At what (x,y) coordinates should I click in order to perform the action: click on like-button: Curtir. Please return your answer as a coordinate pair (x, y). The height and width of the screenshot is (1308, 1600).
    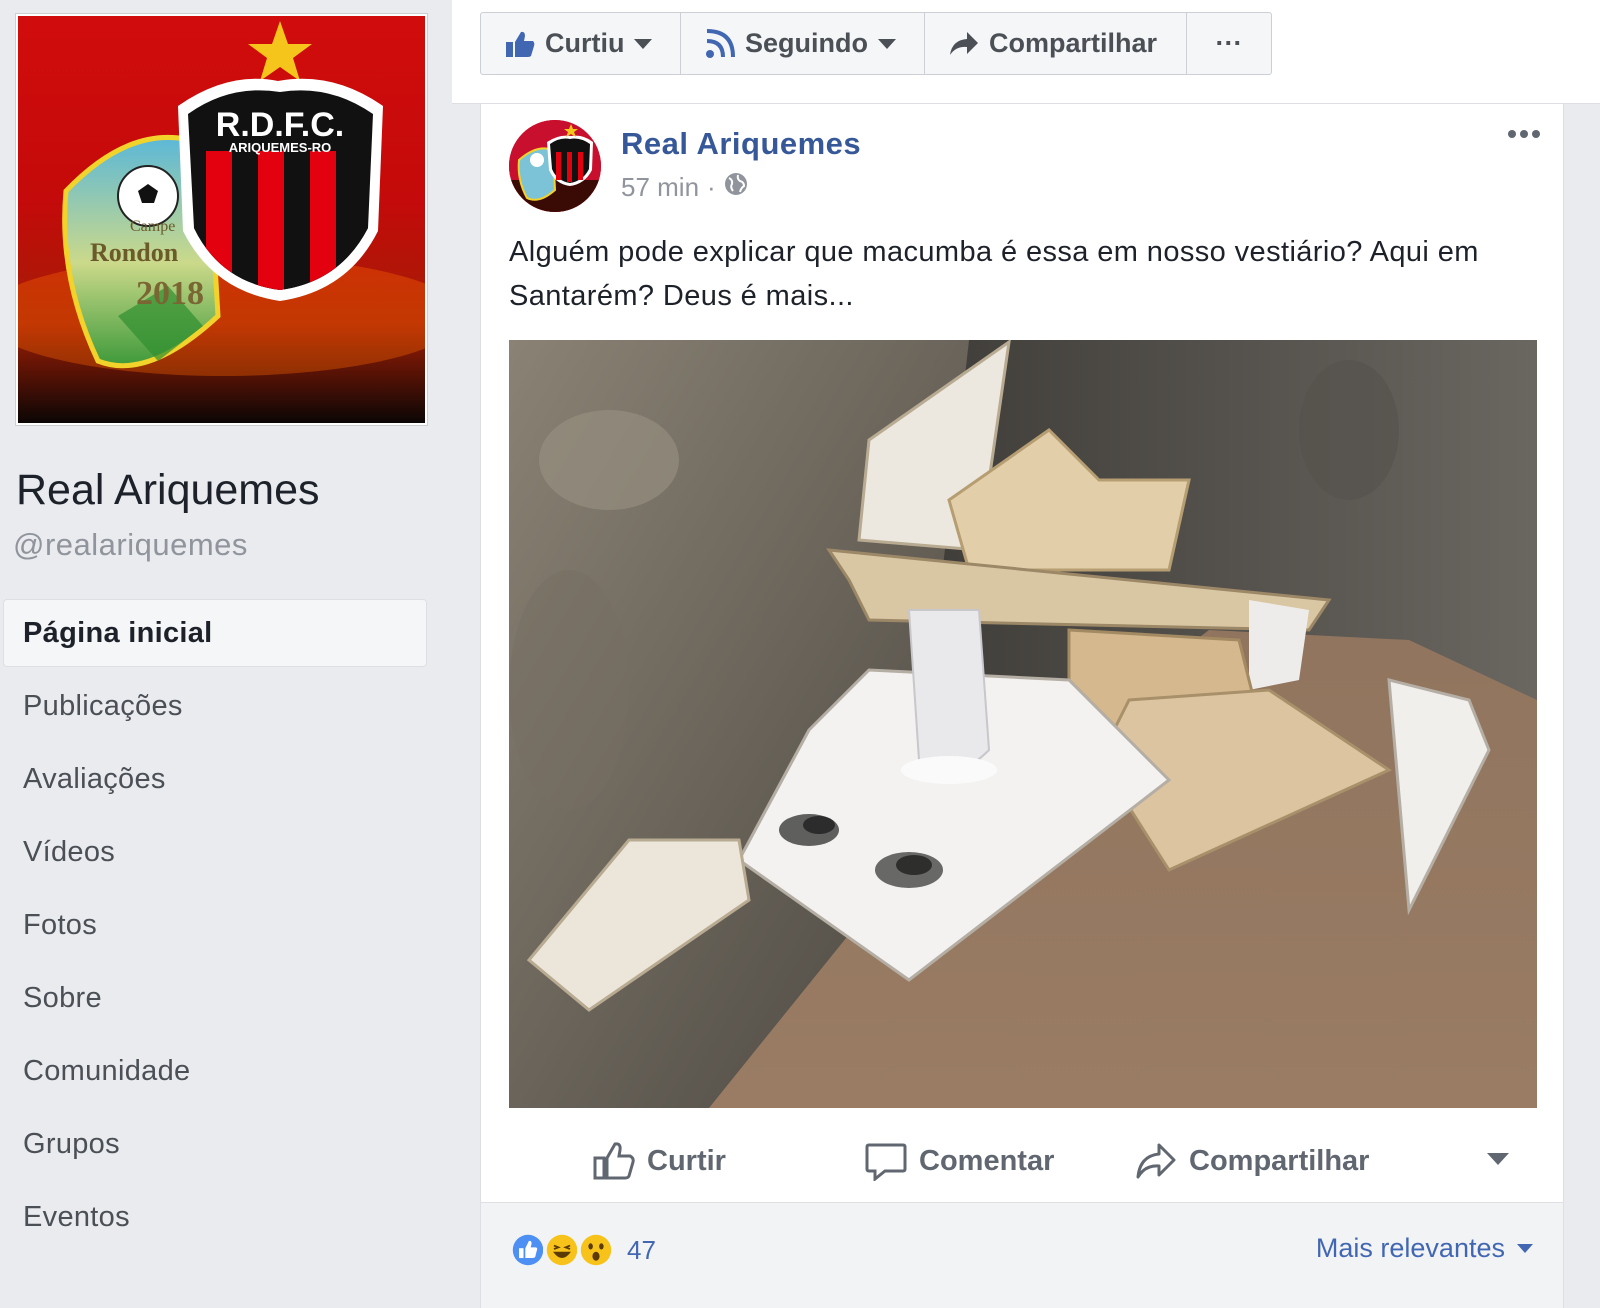
    Looking at the image, I should click on (659, 1161).